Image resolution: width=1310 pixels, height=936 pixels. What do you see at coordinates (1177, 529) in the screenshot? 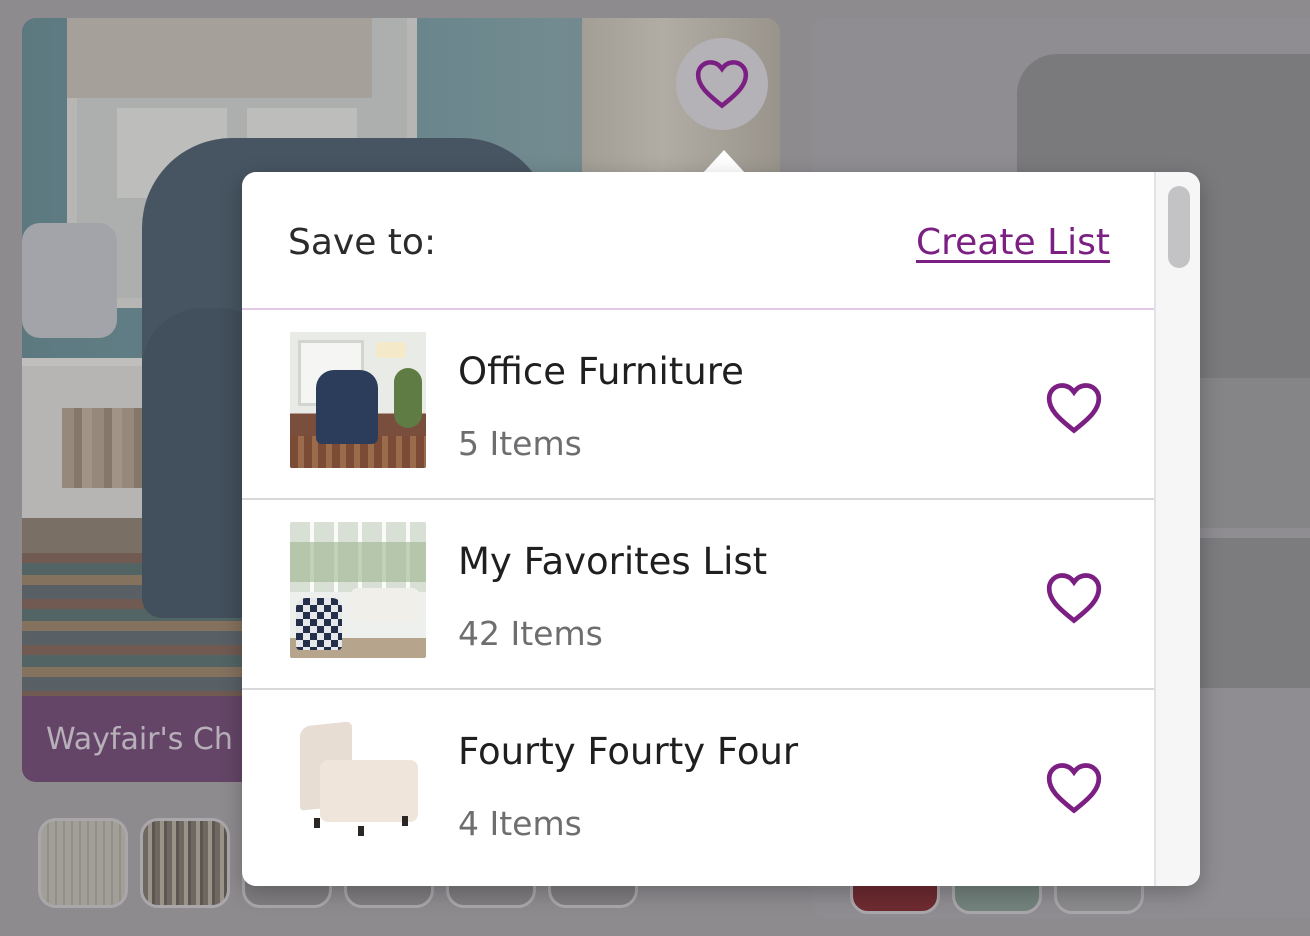
I see `popover-scrollbar` at bounding box center [1177, 529].